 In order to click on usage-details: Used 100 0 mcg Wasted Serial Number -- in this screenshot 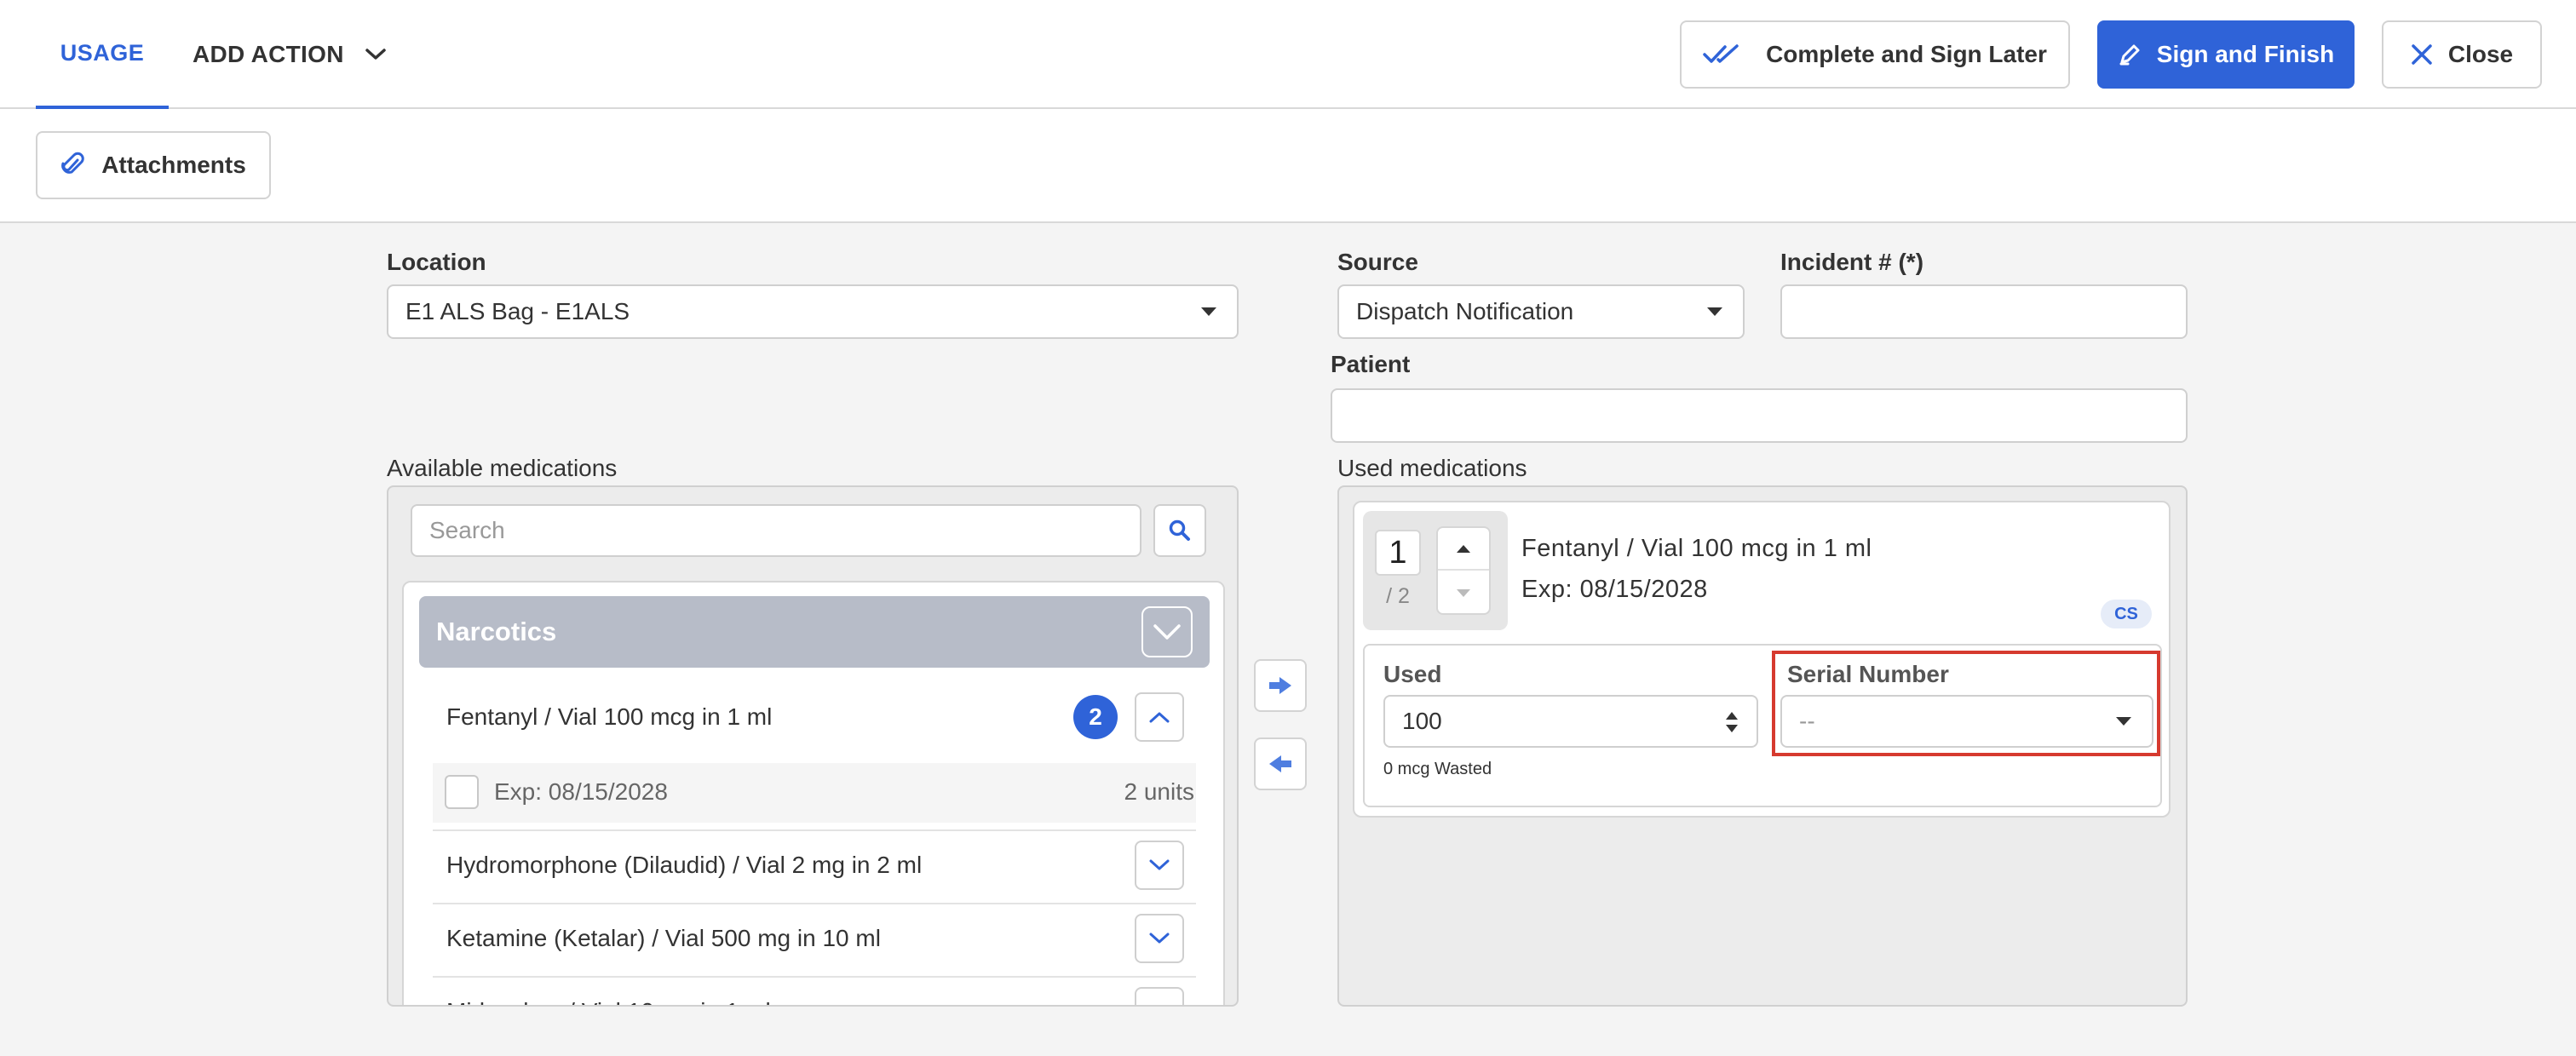, I will do `click(1763, 725)`.